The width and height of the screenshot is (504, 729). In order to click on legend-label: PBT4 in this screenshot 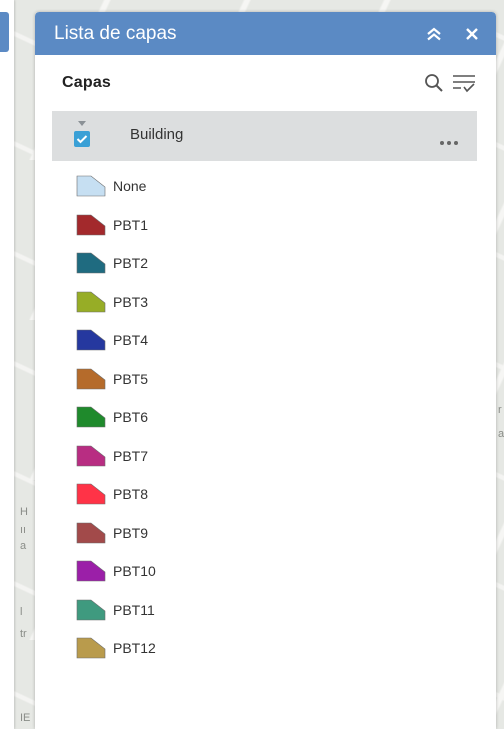, I will do `click(131, 340)`.